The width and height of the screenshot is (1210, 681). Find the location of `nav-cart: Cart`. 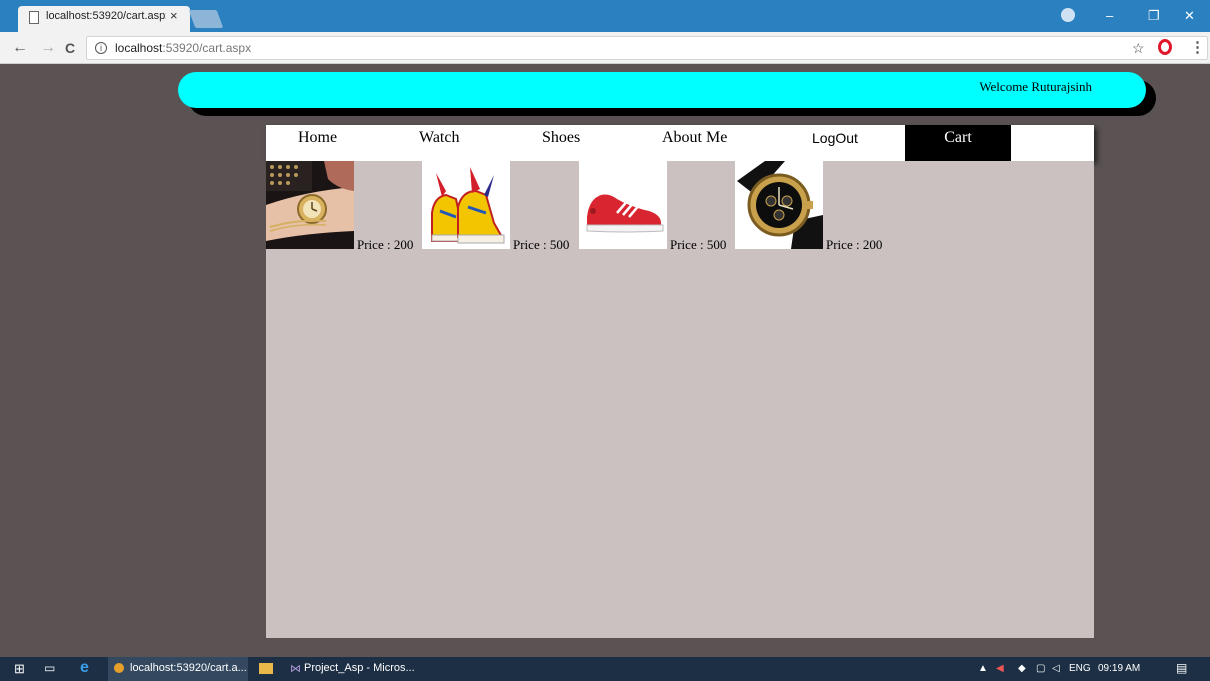

nav-cart: Cart is located at coordinates (958, 143).